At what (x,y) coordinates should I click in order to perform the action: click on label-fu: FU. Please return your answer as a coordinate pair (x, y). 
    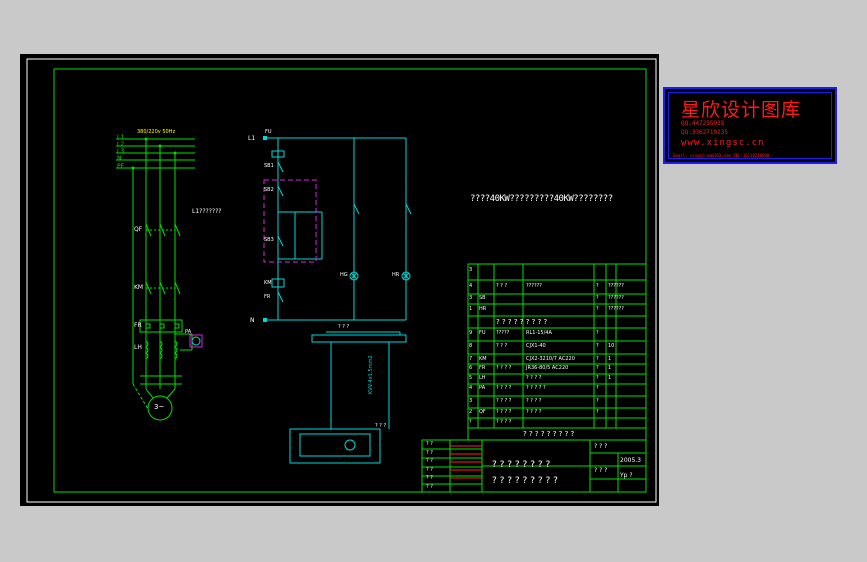
    Looking at the image, I should click on (268, 132).